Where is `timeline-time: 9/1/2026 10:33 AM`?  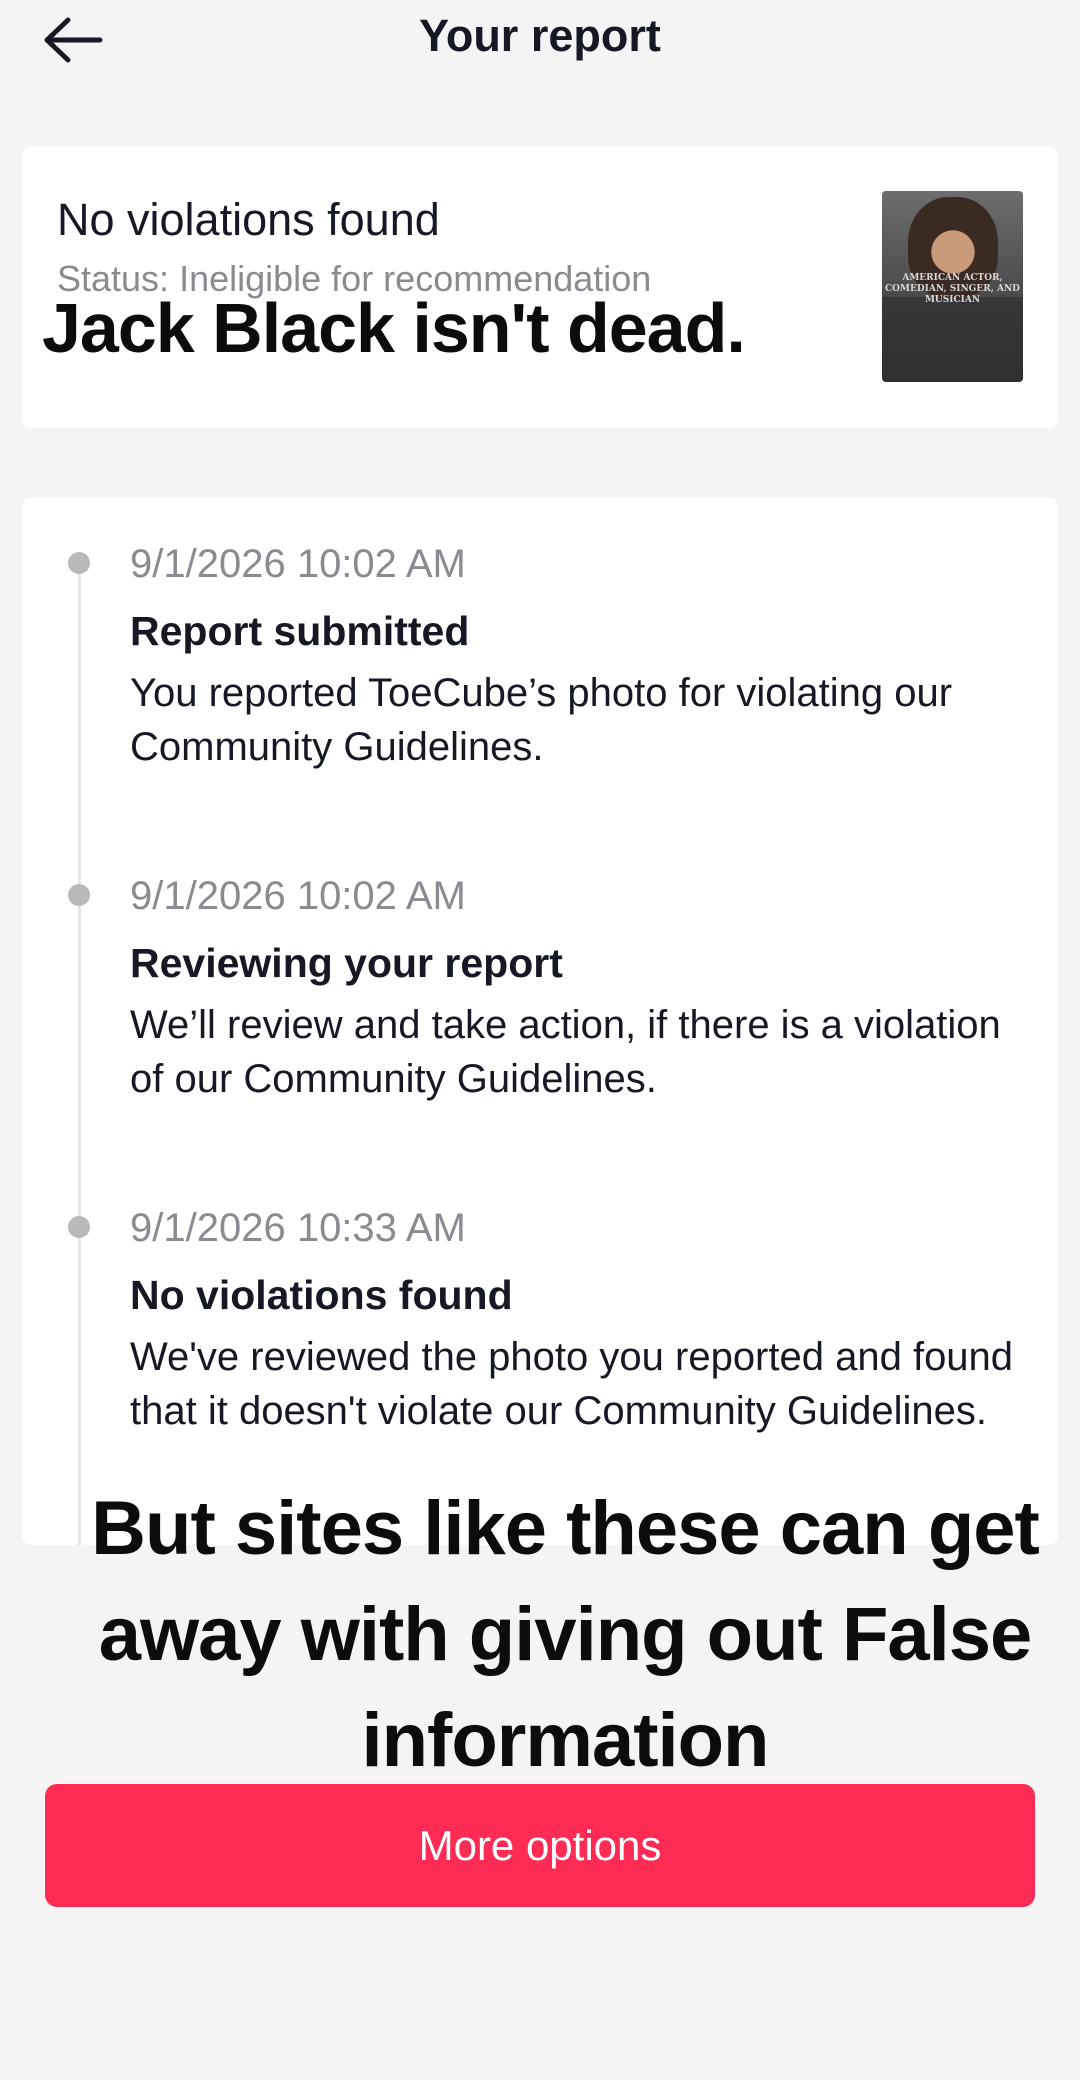
timeline-time: 9/1/2026 10:33 AM is located at coordinates (298, 1228).